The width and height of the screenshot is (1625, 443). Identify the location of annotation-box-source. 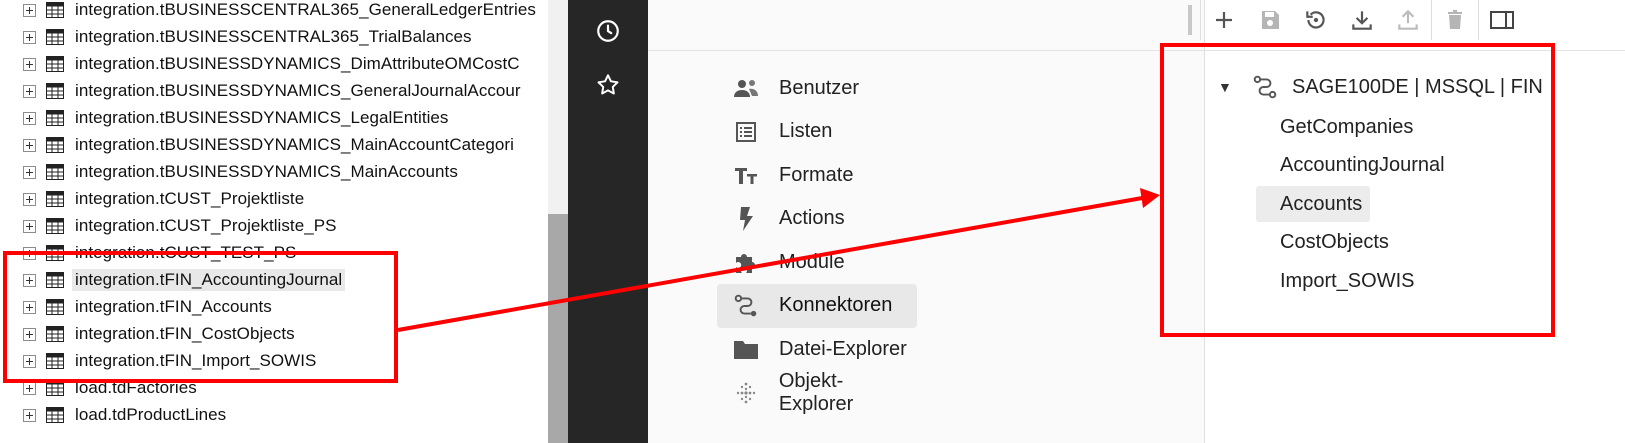
(200, 317).